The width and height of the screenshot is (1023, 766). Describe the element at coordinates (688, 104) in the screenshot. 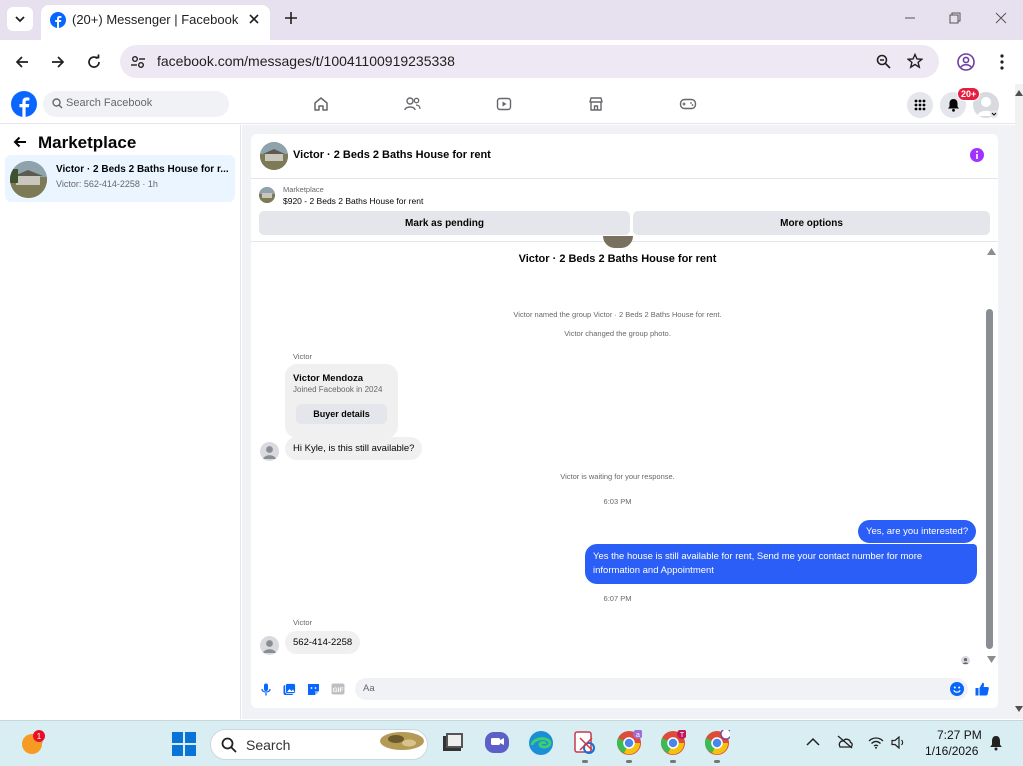

I see `gaming-icon` at that location.